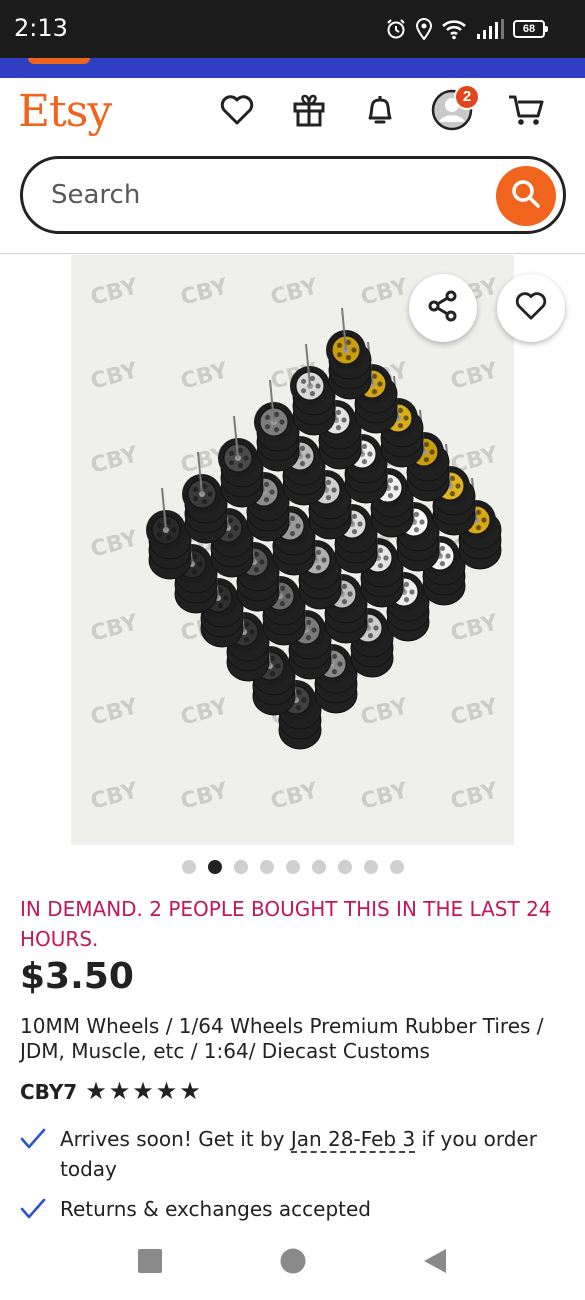  I want to click on search-icon, so click(526, 196).